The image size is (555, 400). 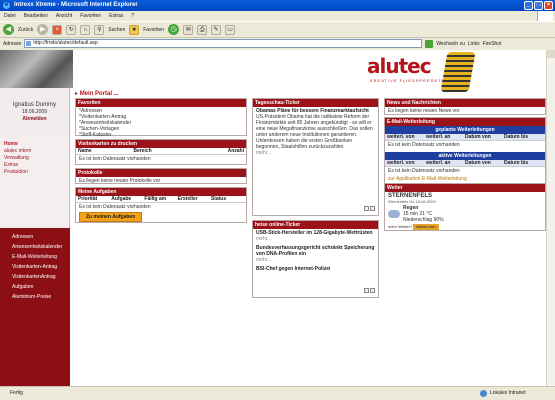 What do you see at coordinates (6, 5) in the screenshot?
I see `ie-icon: e` at bounding box center [6, 5].